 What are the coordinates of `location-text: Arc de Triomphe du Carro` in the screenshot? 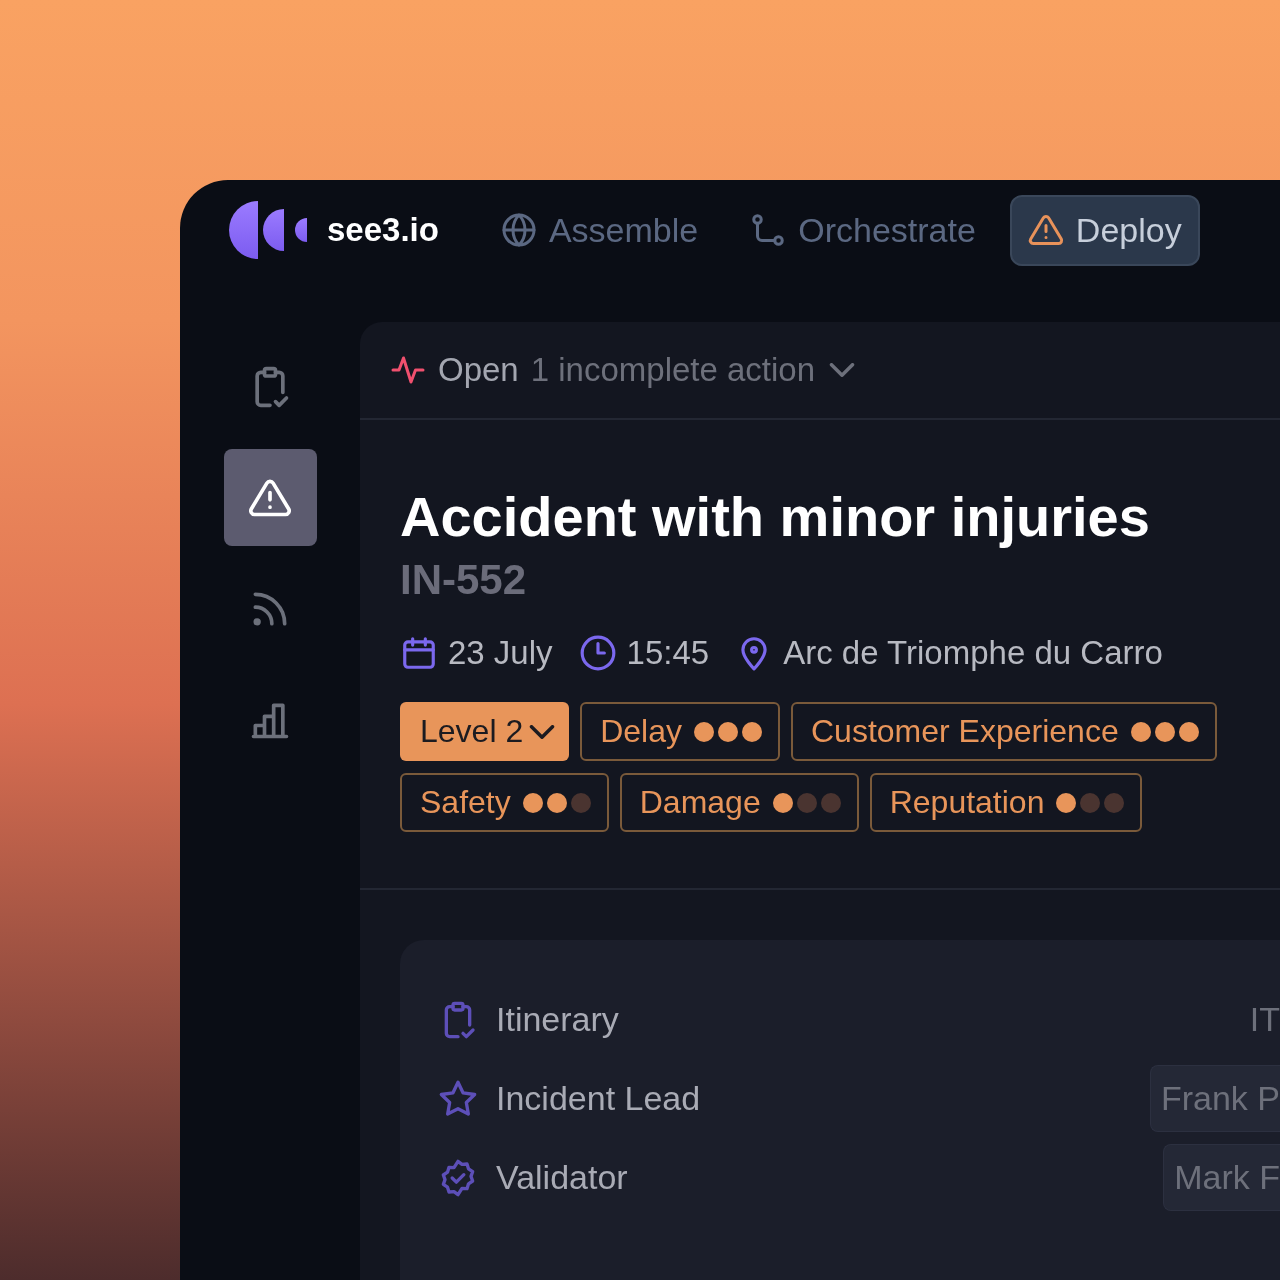 It's located at (973, 653).